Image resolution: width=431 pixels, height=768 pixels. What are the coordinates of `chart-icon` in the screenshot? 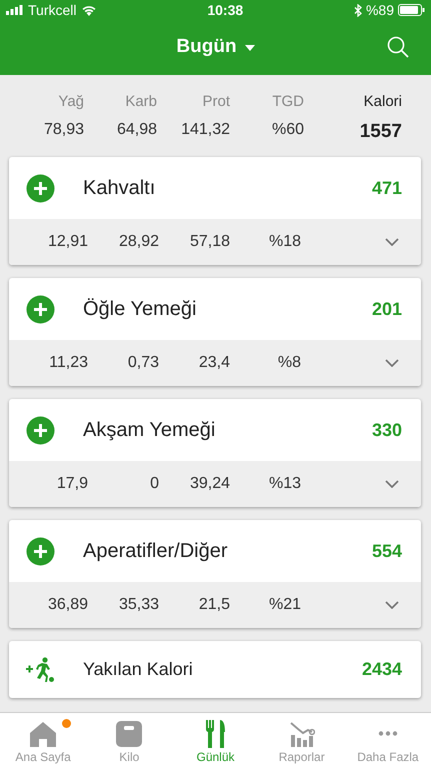 It's located at (301, 733).